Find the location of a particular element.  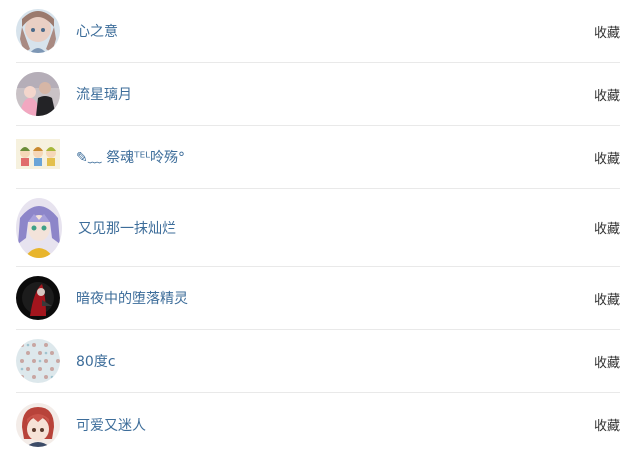

list-item: ✎﹏ 祭魂ᵀᴱᴸ呤殇° 收藏 is located at coordinates (318, 157).